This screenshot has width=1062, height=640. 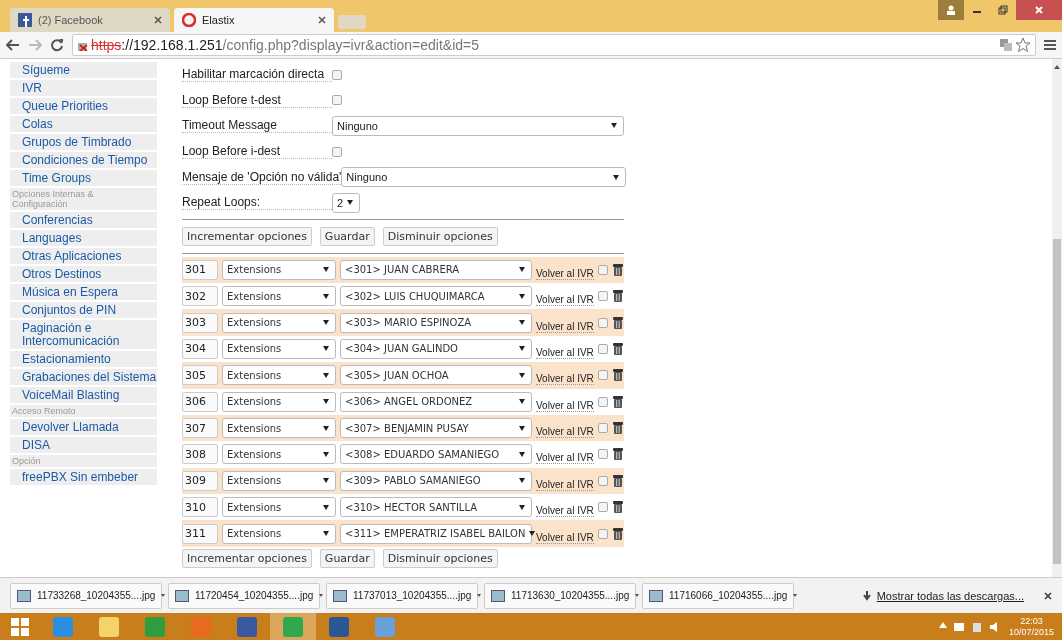 What do you see at coordinates (83, 310) in the screenshot?
I see `sidebar-link: Conjuntos de PIN` at bounding box center [83, 310].